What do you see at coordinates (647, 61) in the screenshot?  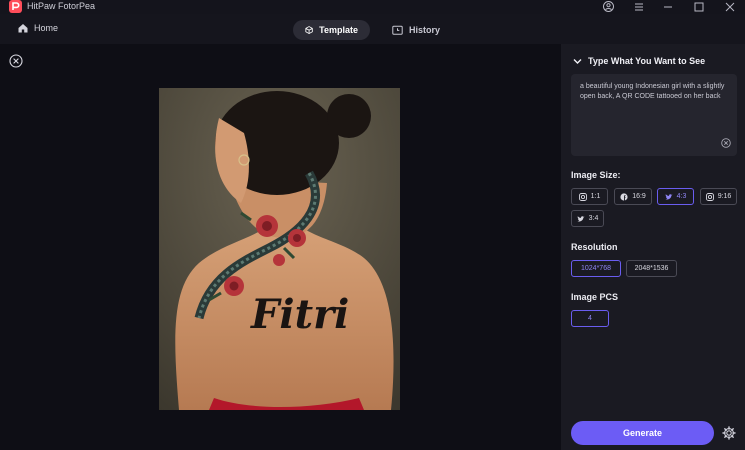 I see `prompt-heading: Type What You Want to See` at bounding box center [647, 61].